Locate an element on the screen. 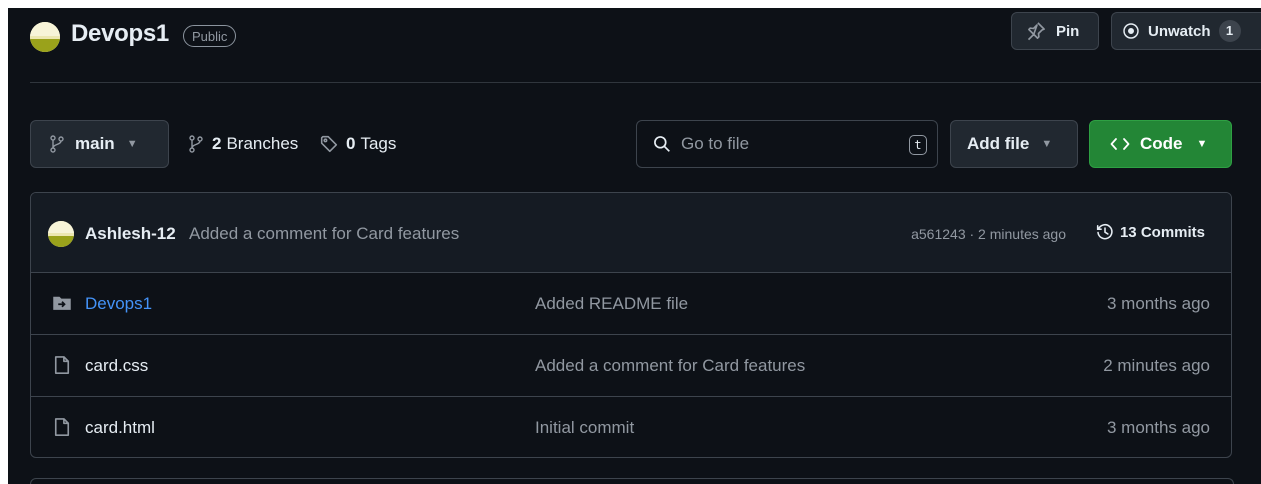 This screenshot has height=484, width=1261. code-label: Code is located at coordinates (1161, 143).